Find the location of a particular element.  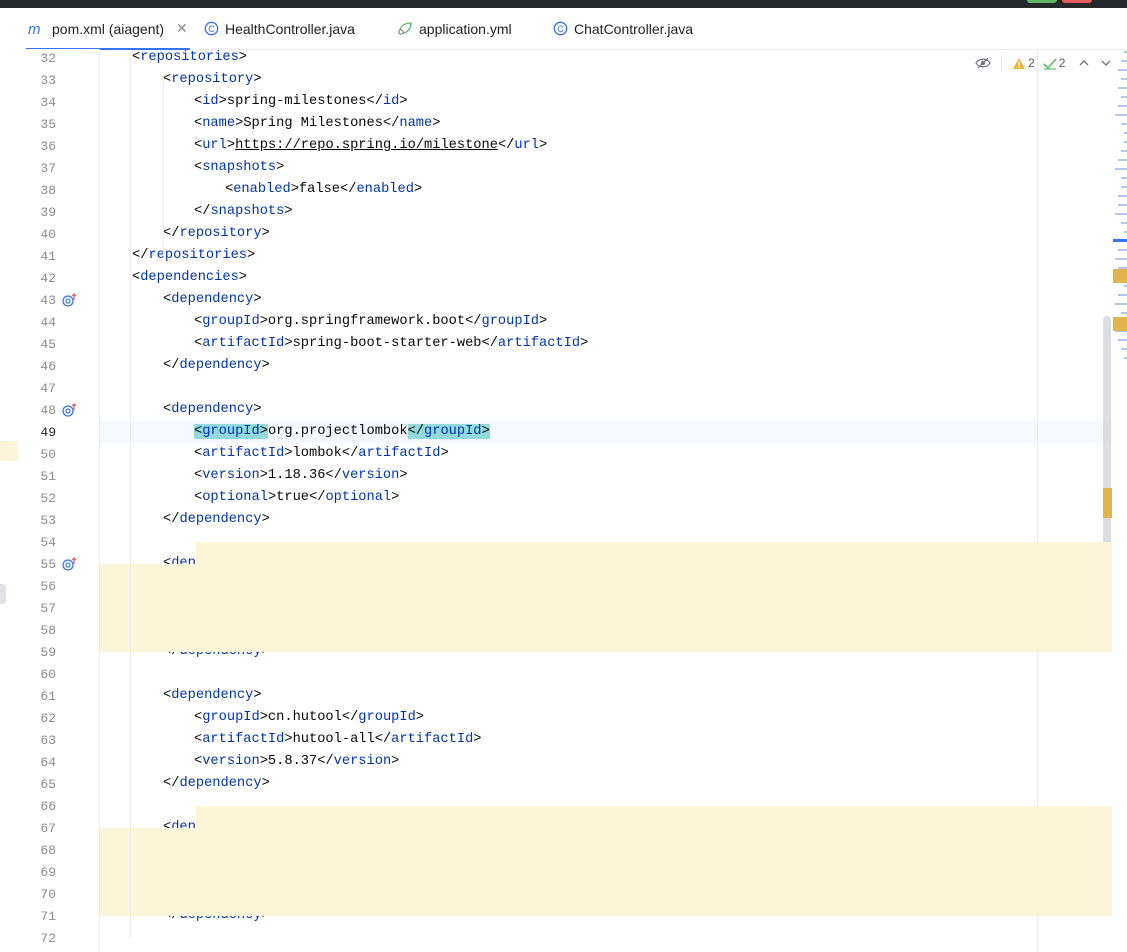

tab-health-controller: C HealthController.java is located at coordinates (279, 28).